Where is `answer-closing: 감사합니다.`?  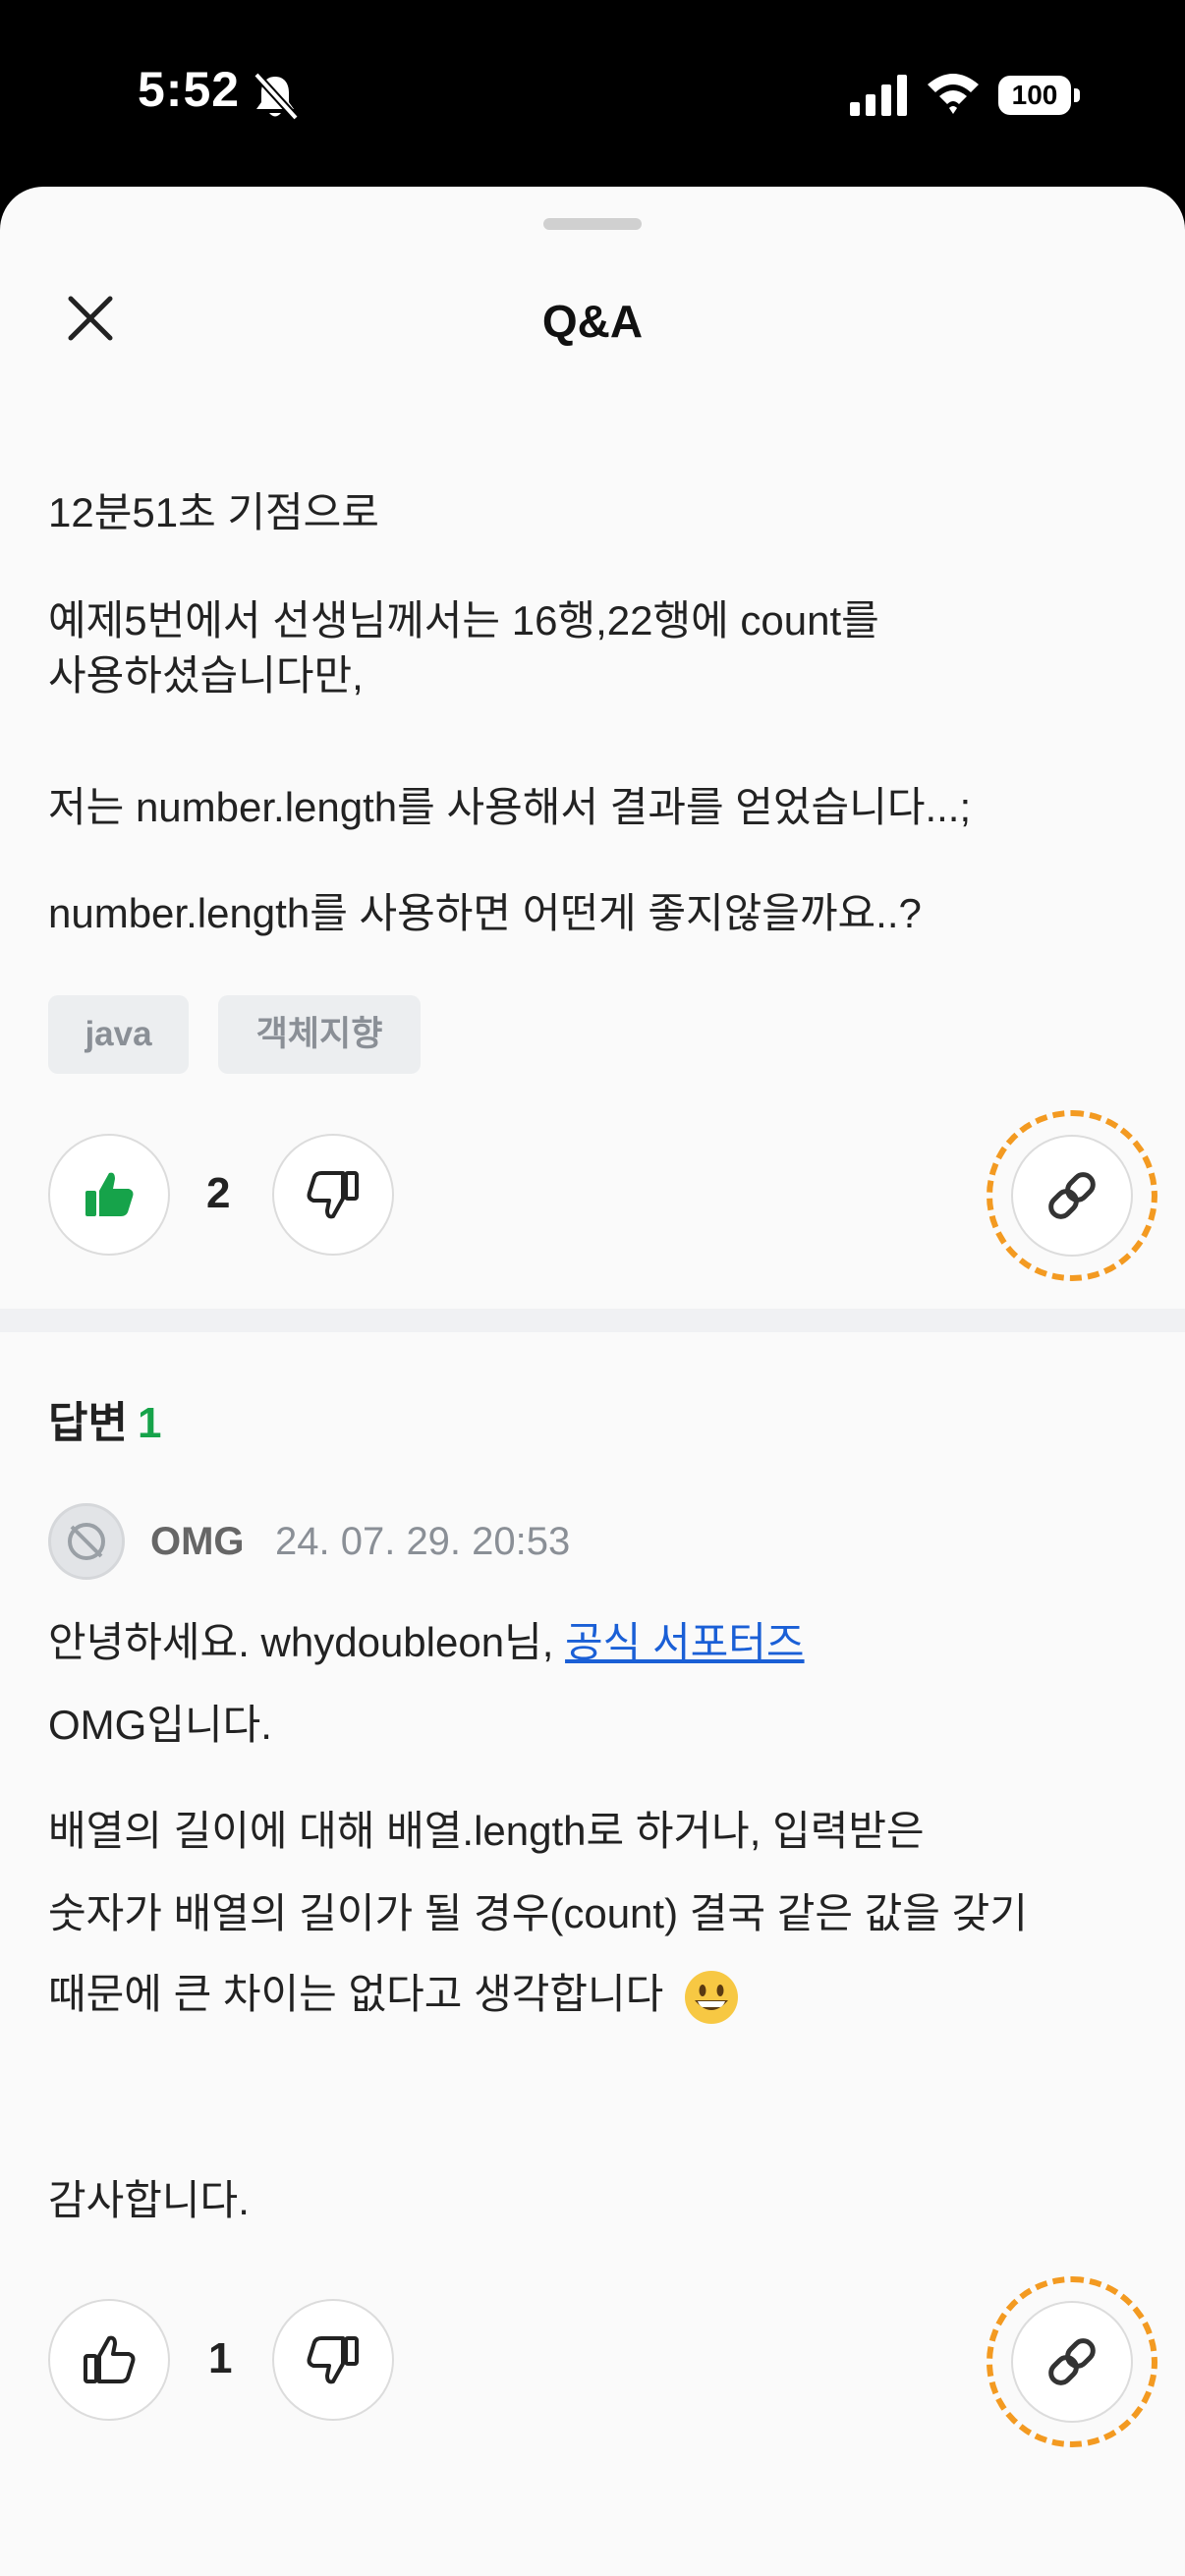
answer-closing: 감사합니다. is located at coordinates (149, 2200).